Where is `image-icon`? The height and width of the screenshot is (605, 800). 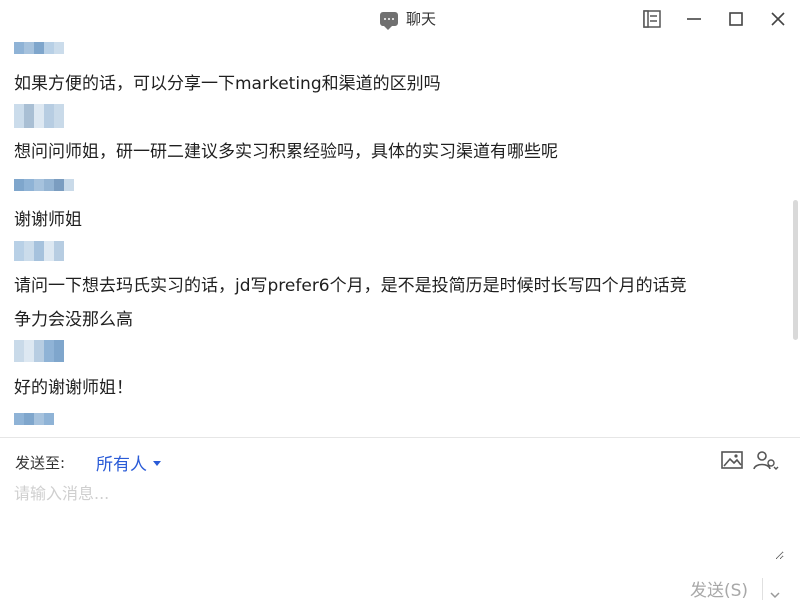
image-icon is located at coordinates (733, 460).